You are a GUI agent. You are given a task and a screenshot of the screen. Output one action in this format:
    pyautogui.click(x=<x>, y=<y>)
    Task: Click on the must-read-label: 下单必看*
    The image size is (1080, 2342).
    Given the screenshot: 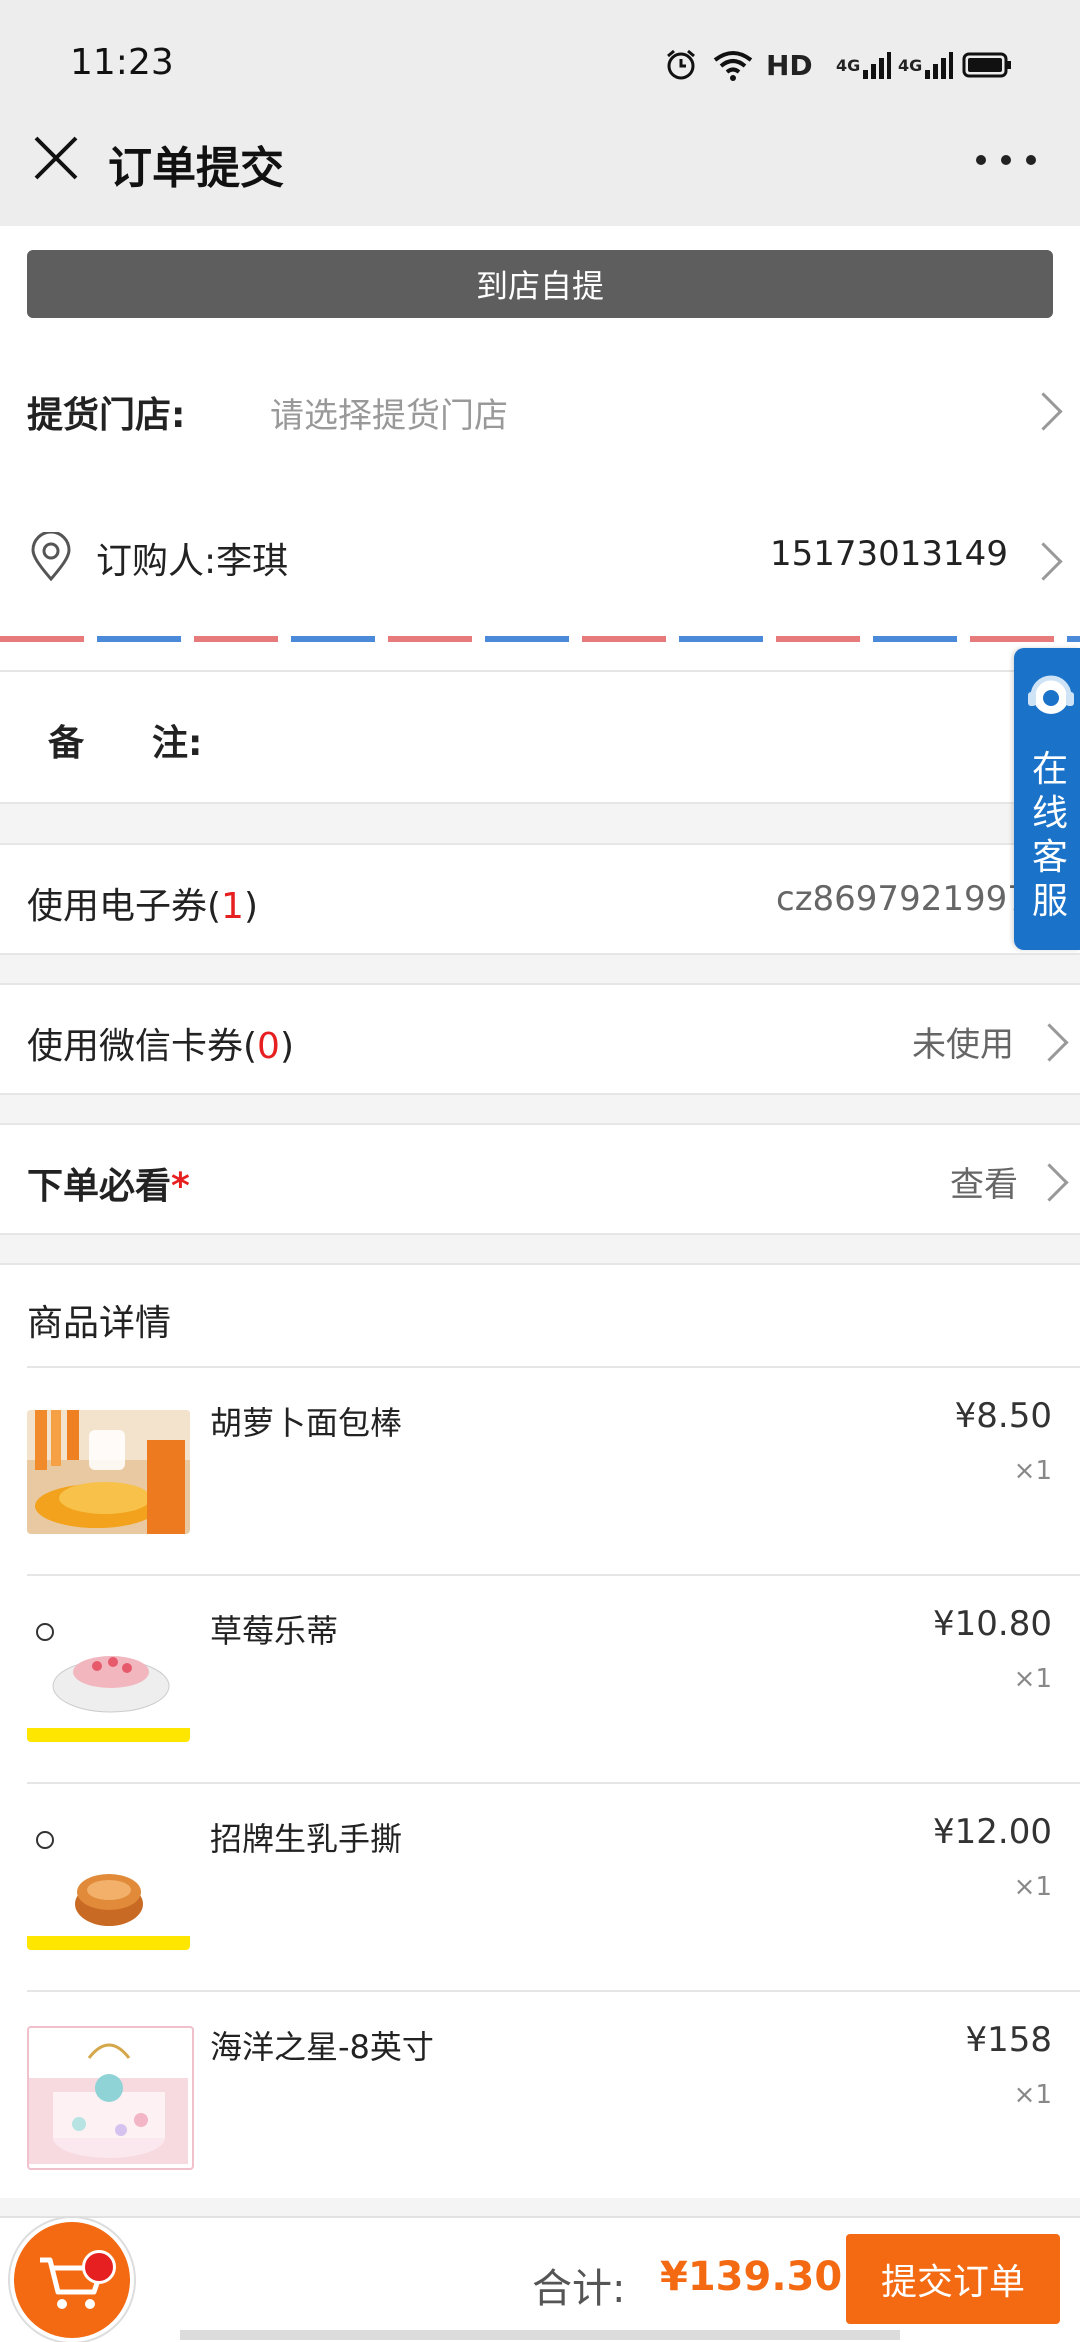 What is the action you would take?
    pyautogui.click(x=108, y=1186)
    